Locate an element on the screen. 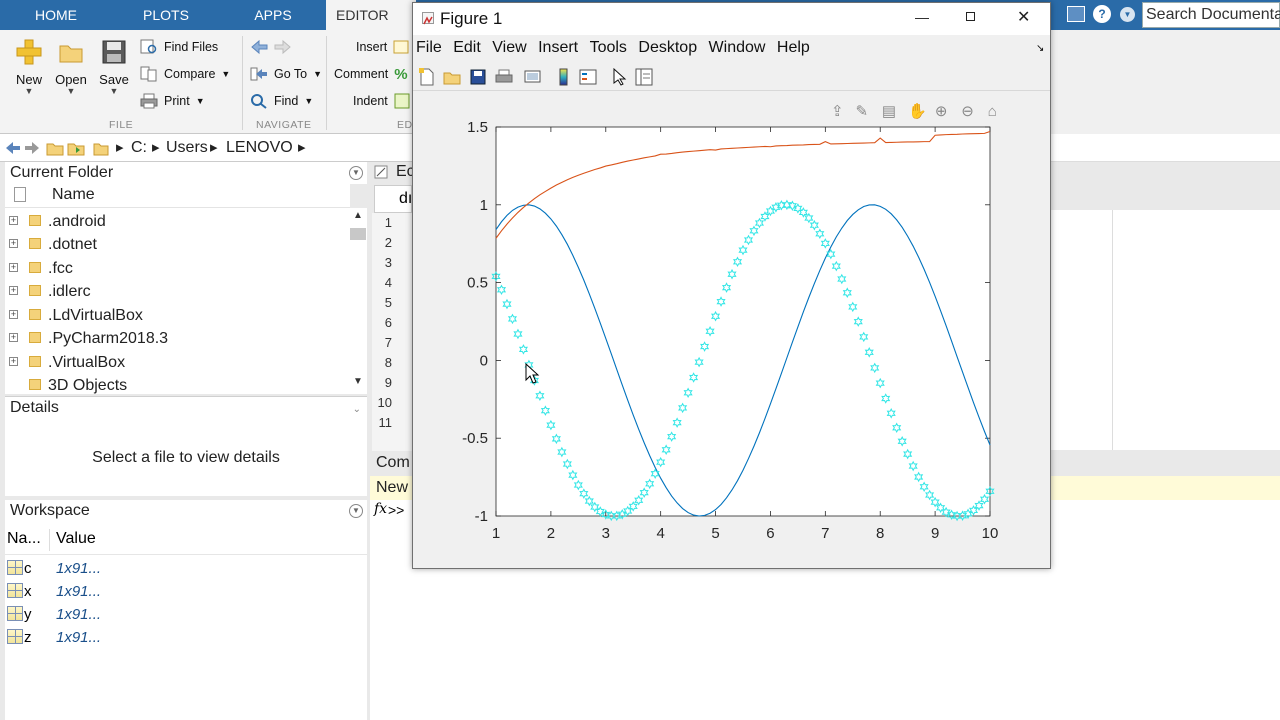 Image resolution: width=1280 pixels, height=720 pixels. browse-folder-icon is located at coordinates (76, 148).